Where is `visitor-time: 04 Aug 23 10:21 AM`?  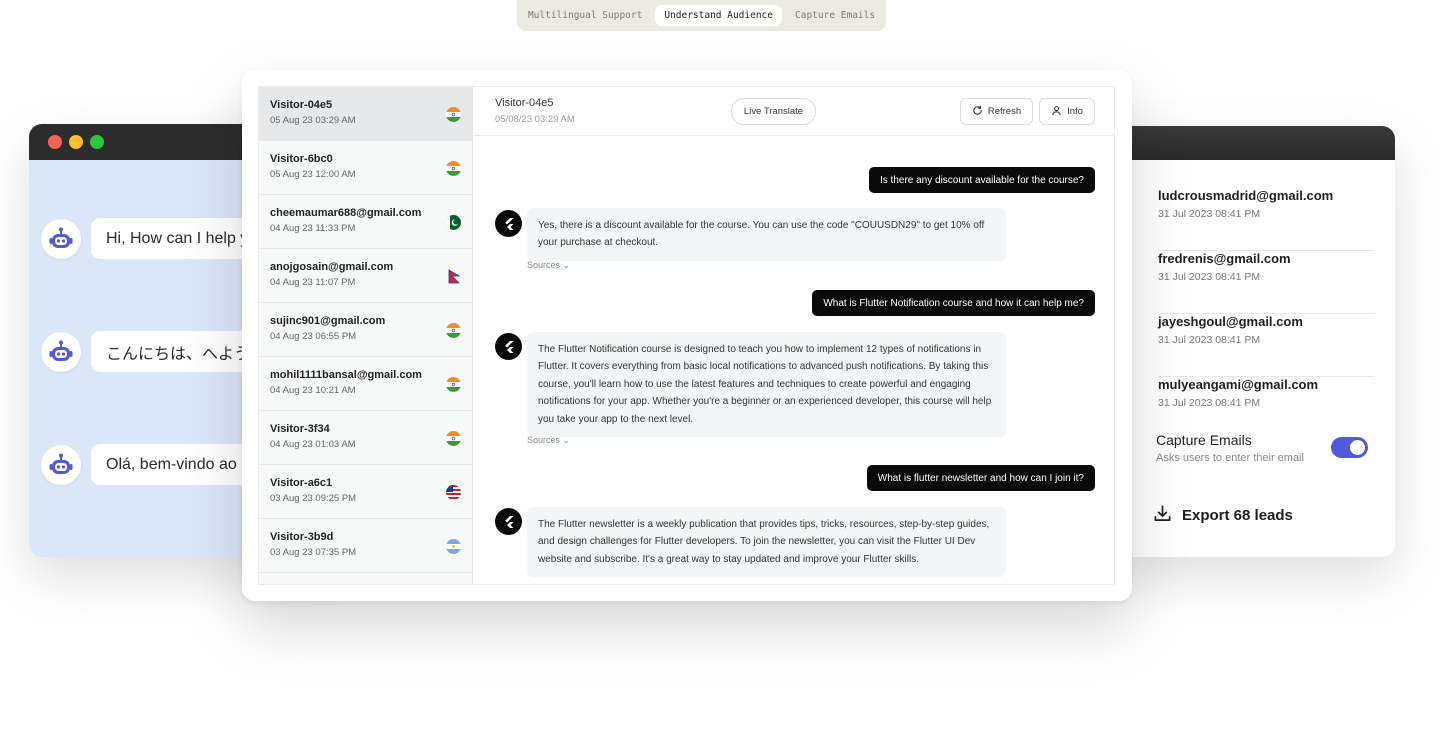
visitor-time: 04 Aug 23 10:21 AM is located at coordinates (313, 390).